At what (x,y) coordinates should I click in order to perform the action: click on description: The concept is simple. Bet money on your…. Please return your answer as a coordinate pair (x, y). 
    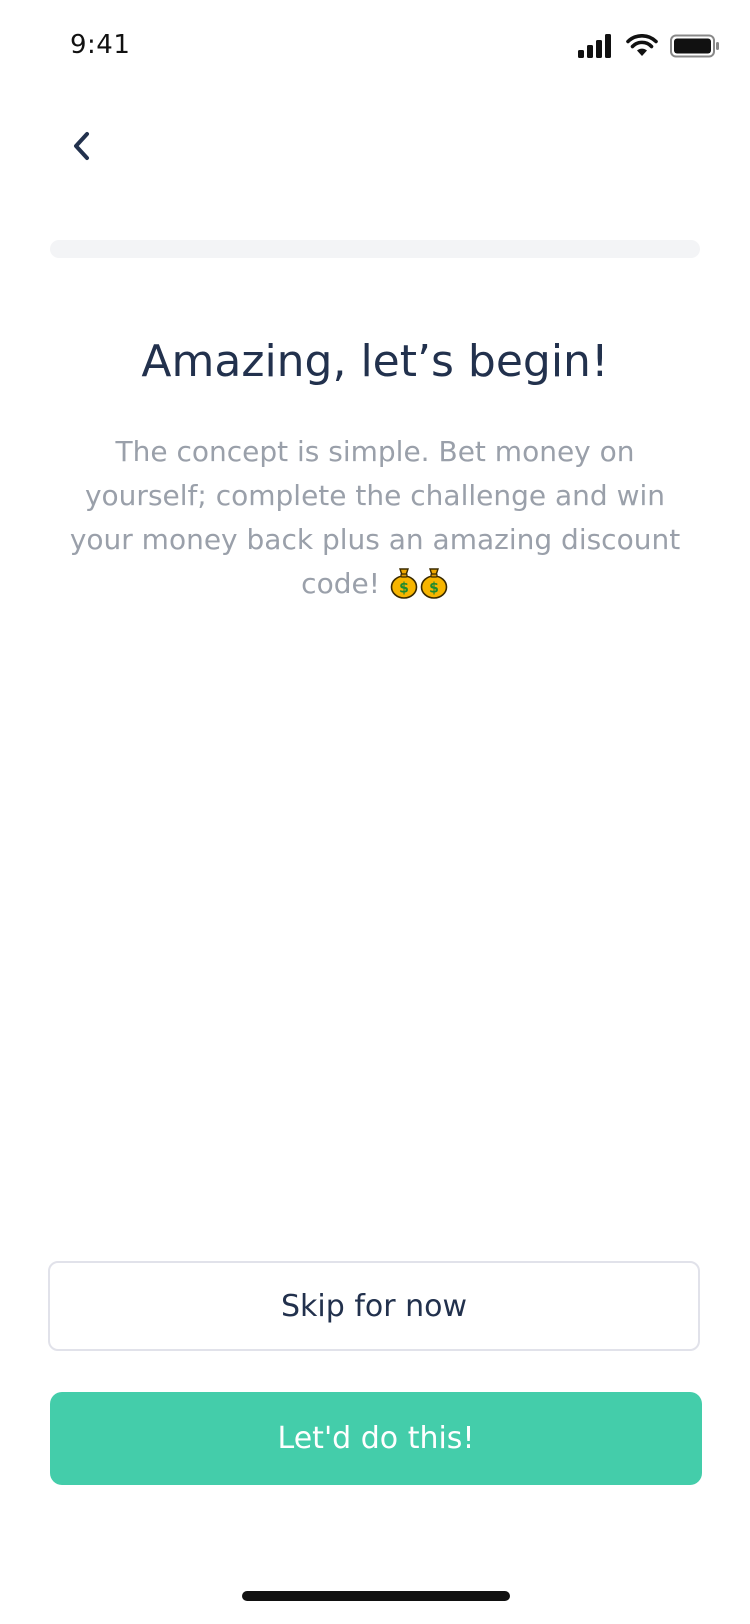
    Looking at the image, I should click on (375, 518).